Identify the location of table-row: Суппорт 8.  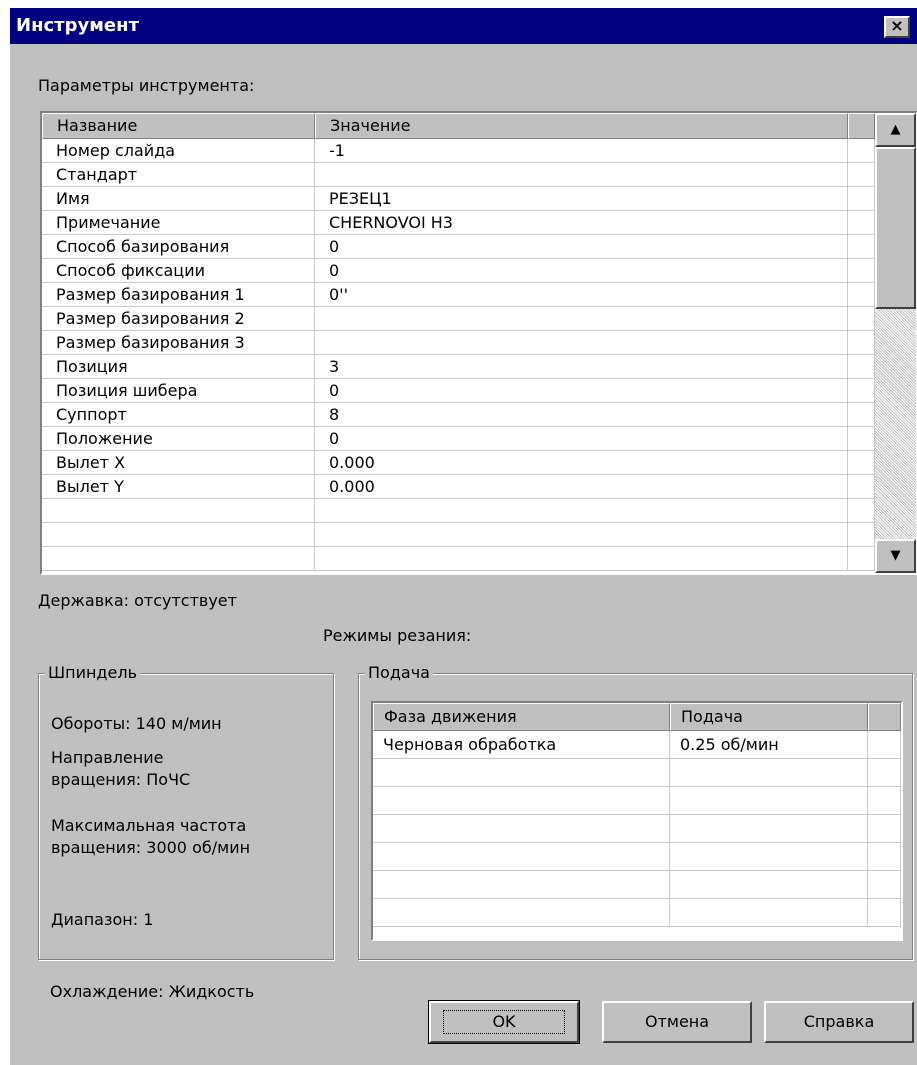
(458, 415).